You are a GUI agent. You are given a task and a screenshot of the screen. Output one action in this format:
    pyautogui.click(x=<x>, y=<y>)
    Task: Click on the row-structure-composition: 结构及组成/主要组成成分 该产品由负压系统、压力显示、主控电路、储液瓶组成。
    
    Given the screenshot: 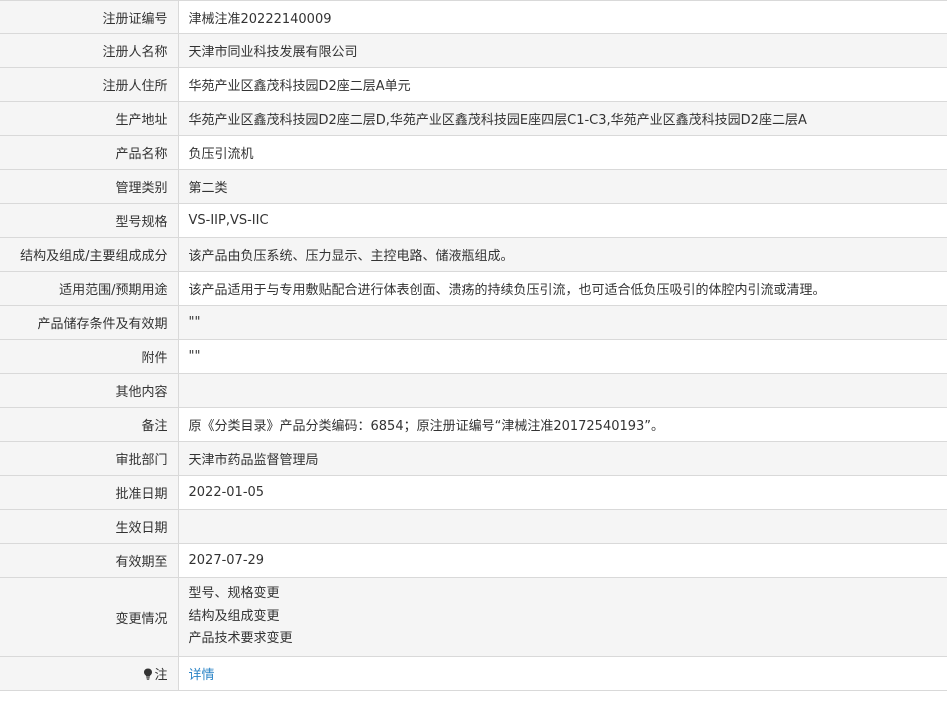 What is the action you would take?
    pyautogui.click(x=473, y=254)
    